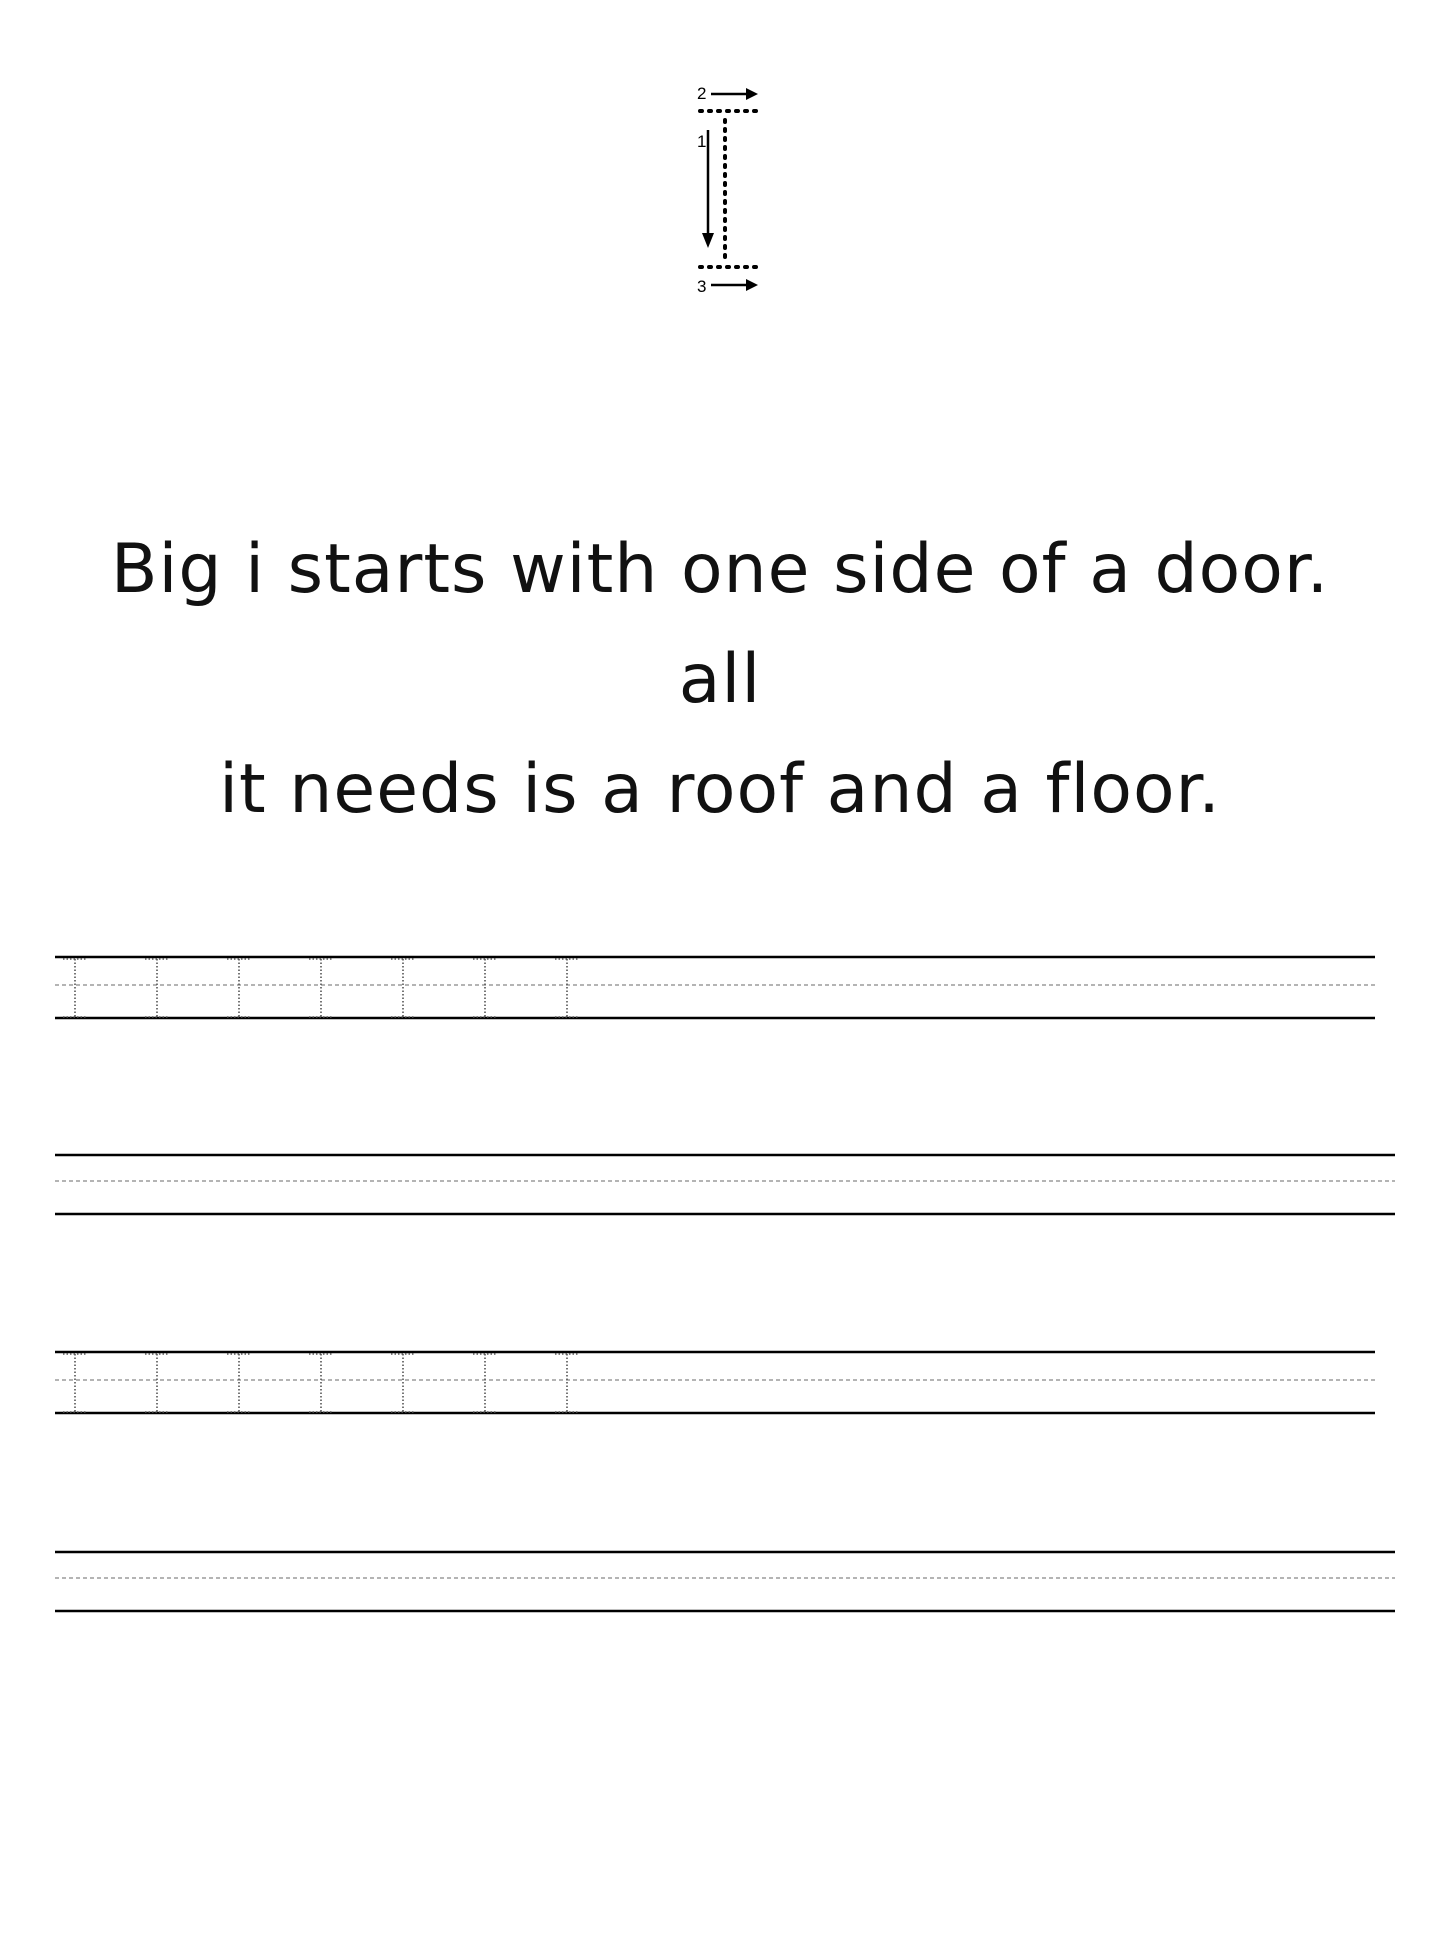 The image size is (1440, 1937). Describe the element at coordinates (752, 94) in the screenshot. I see `step-2-arrow-head` at that location.